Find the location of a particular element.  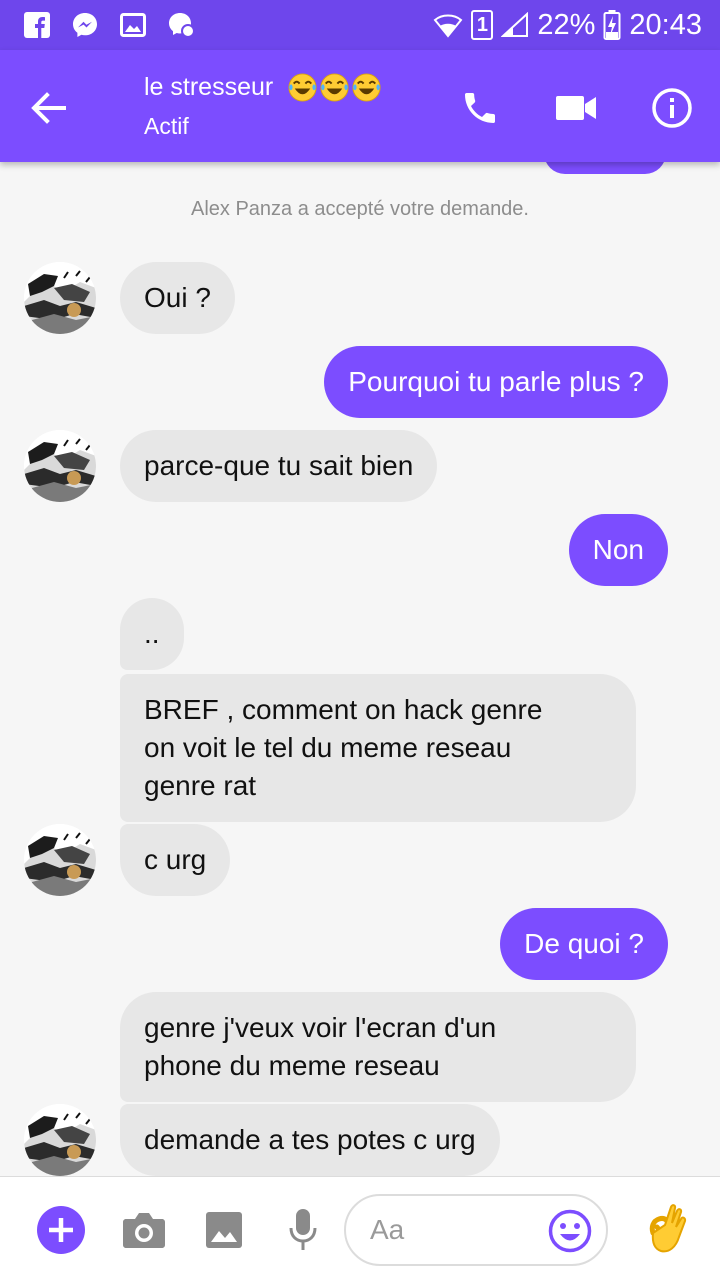

microphone-icon is located at coordinates (303, 1230).